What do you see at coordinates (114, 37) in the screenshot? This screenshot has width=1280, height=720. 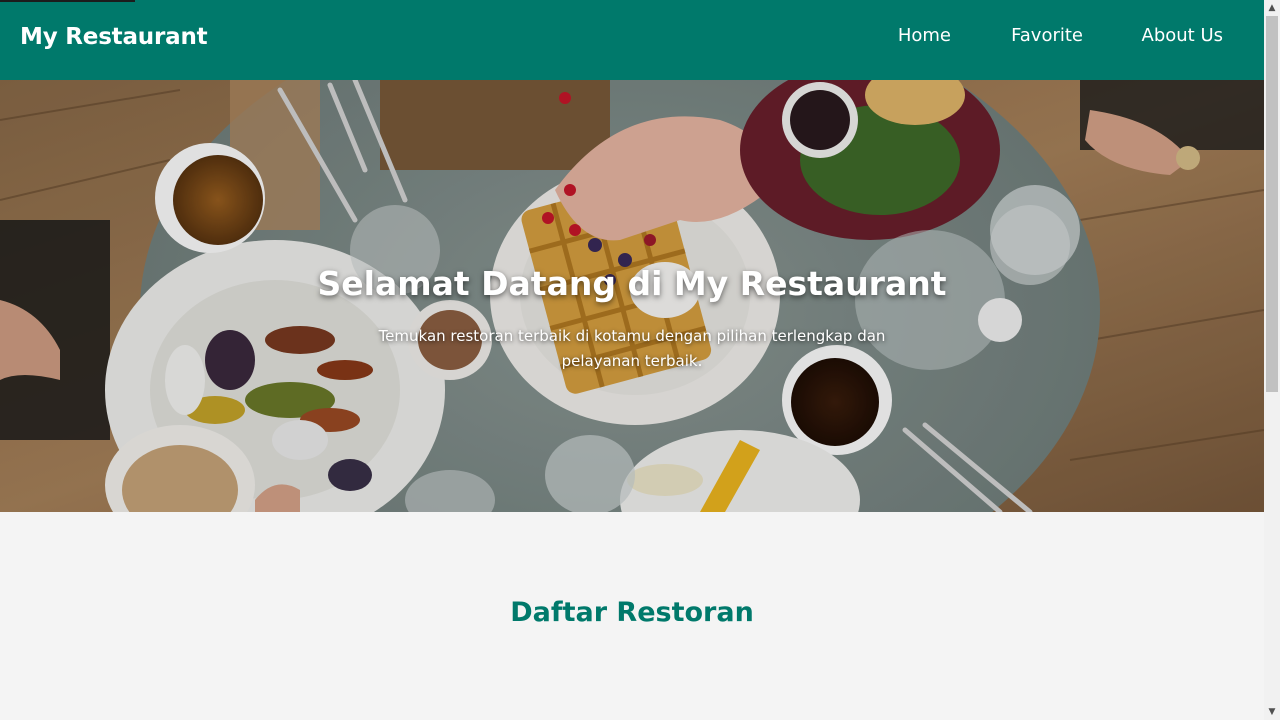 I see `brand-title: My Restaurant` at bounding box center [114, 37].